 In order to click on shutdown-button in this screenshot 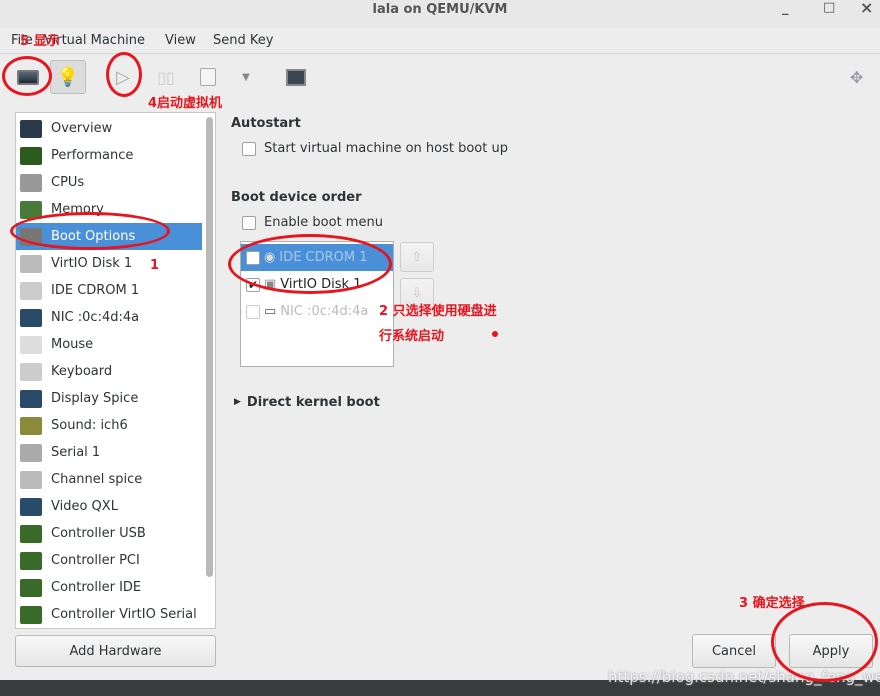, I will do `click(208, 77)`.